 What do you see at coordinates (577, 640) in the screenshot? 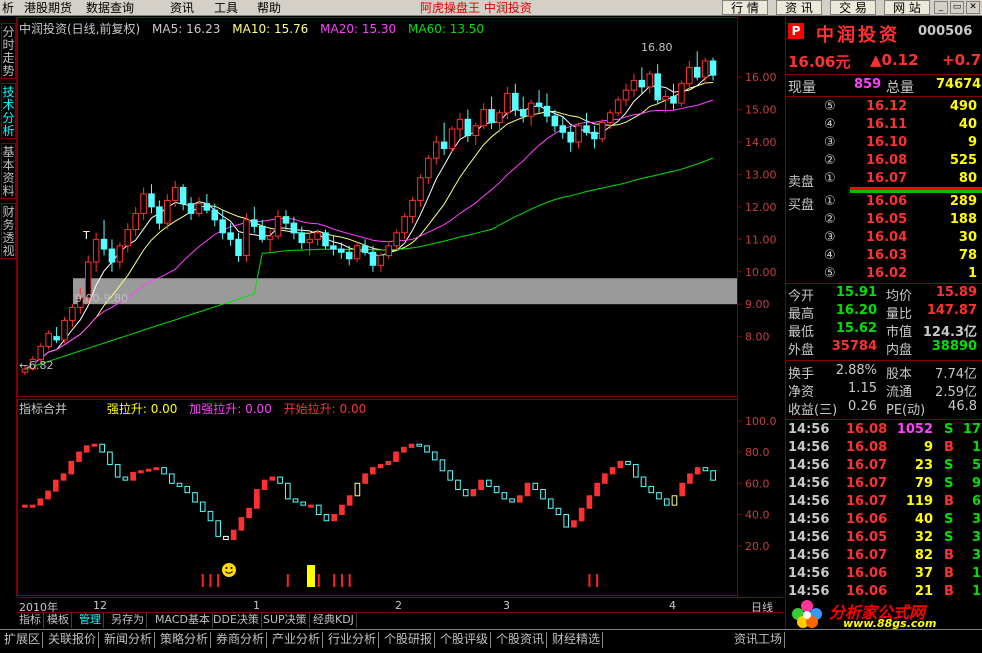
I see `tab-finance-picks: 财经精选` at bounding box center [577, 640].